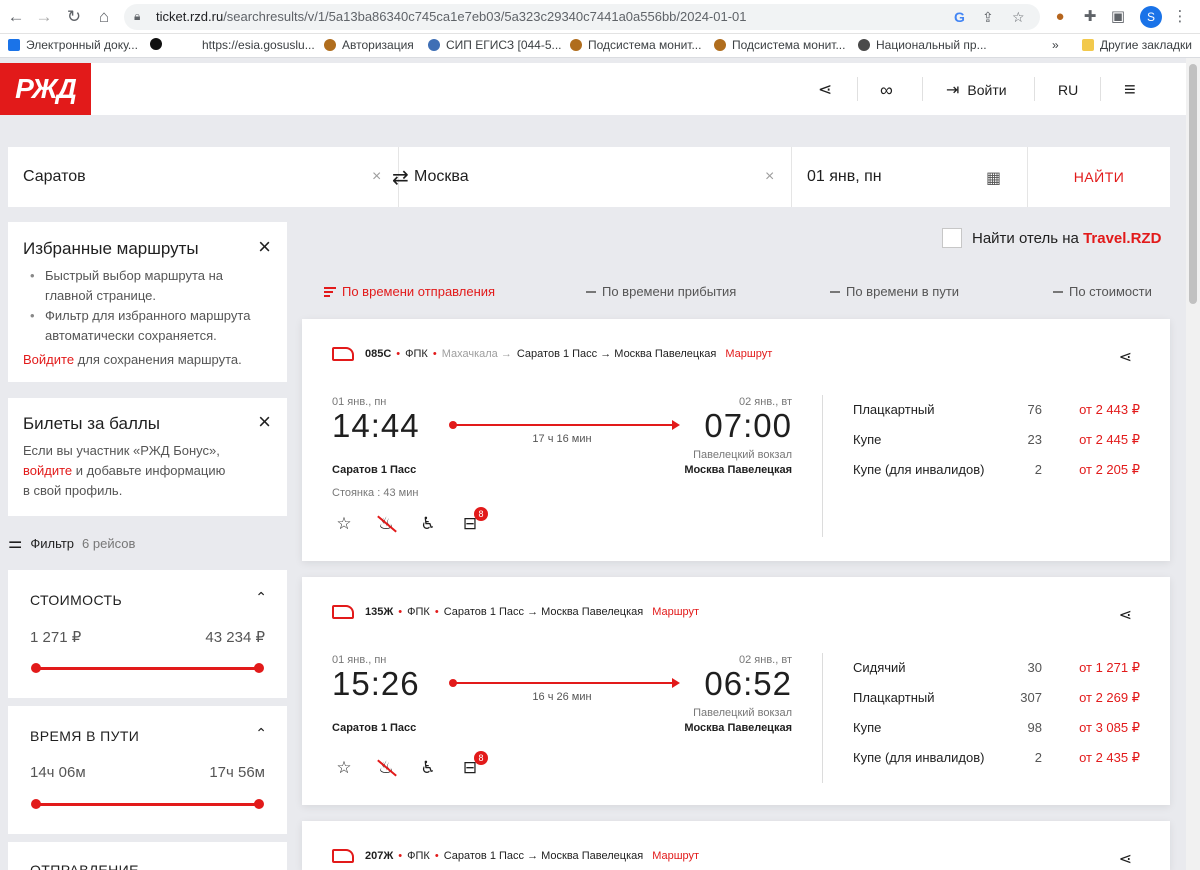  Describe the element at coordinates (259, 668) in the screenshot. I see `price-slider-max-handle` at that location.